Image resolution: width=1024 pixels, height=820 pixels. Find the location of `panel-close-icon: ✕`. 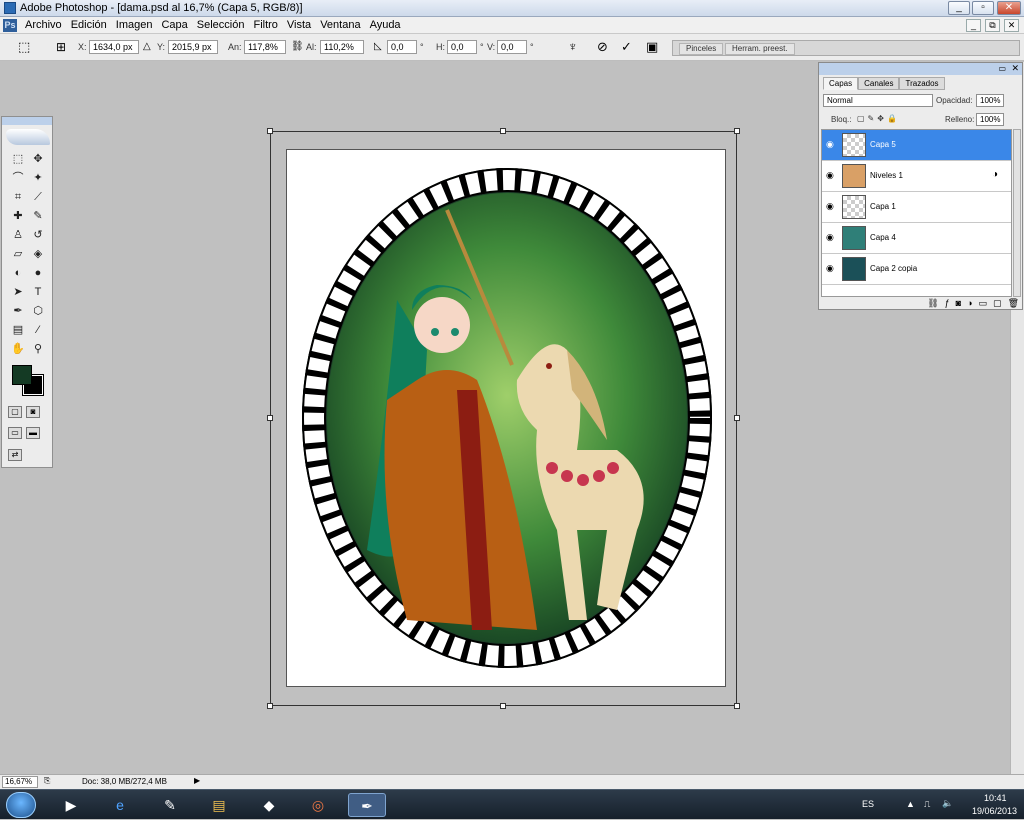

panel-close-icon: ✕ is located at coordinates (1015, 68).